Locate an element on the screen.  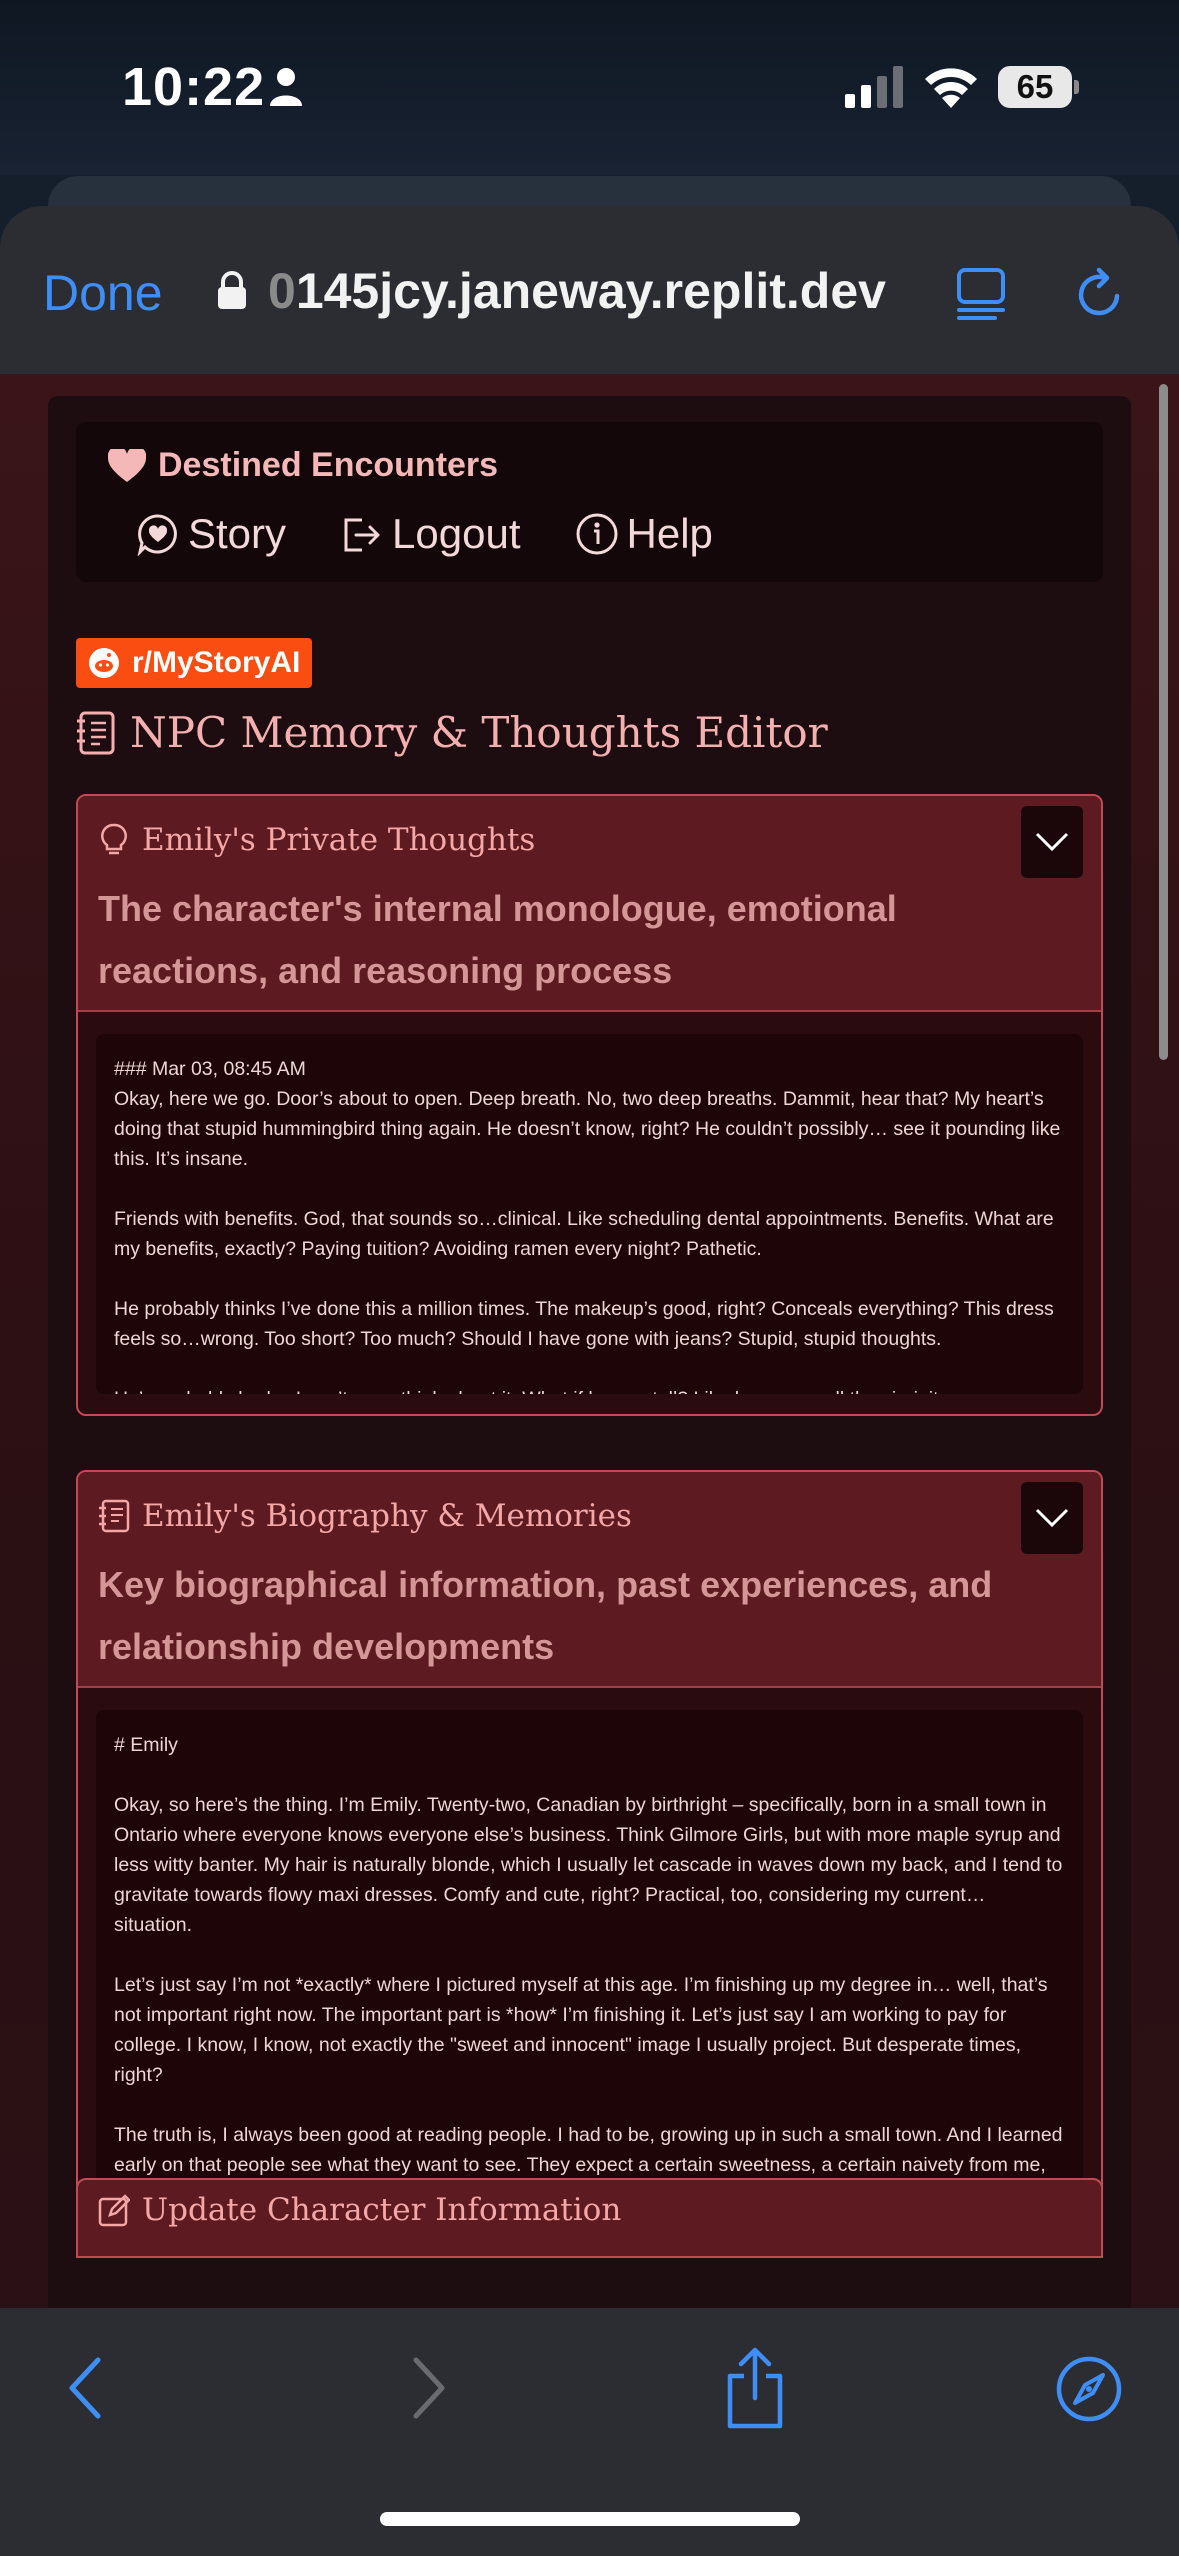
battery-icon: 65 is located at coordinates (1038, 87).